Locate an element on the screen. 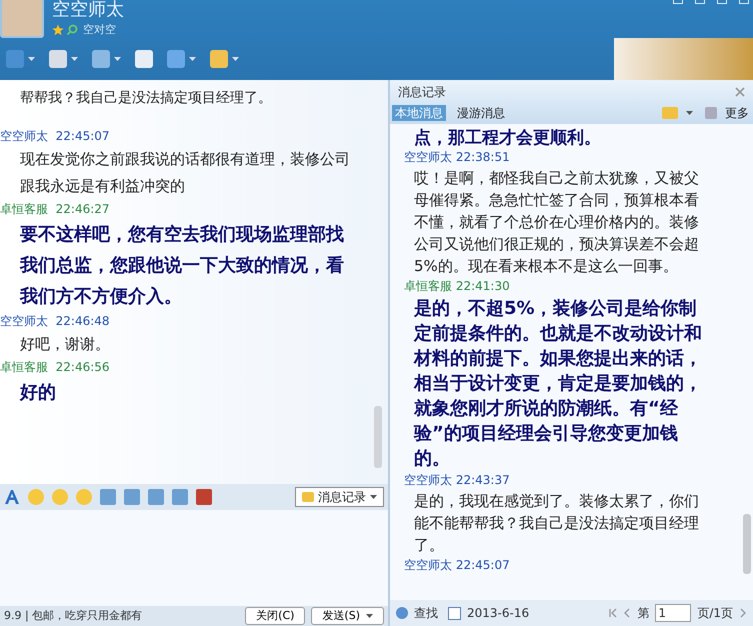 Image resolution: width=753 pixels, height=626 pixels. status-text: 9.9 | 包邮，吃穿只用金都有 is located at coordinates (73, 616).